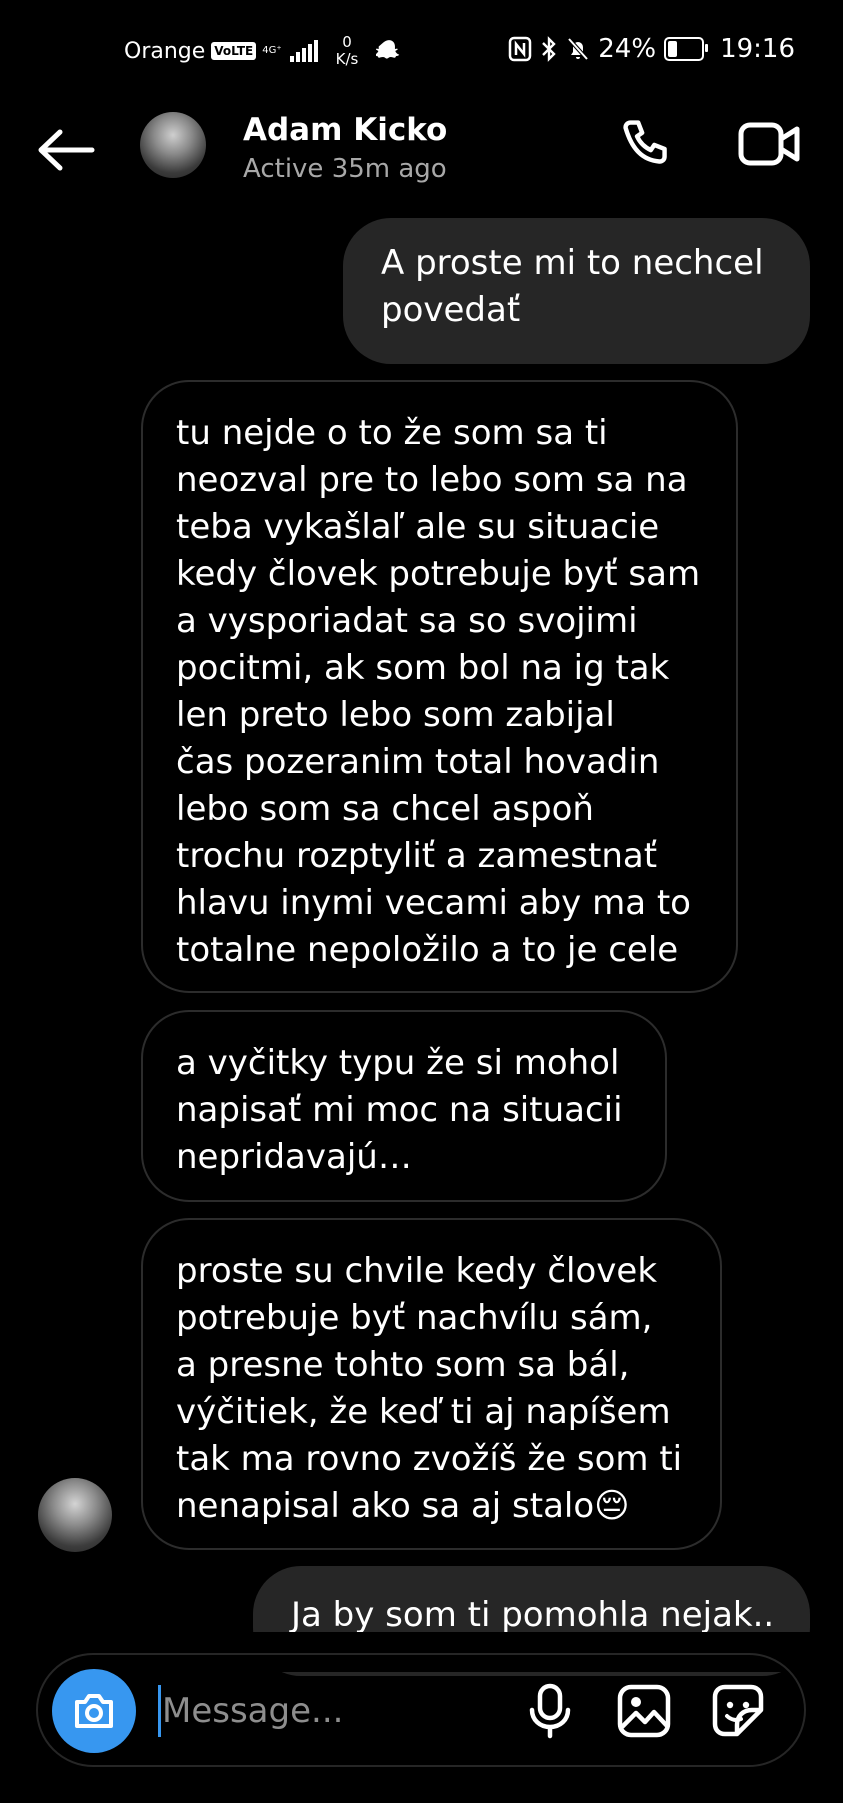 The image size is (843, 1803). I want to click on speed-unit: K/s, so click(347, 59).